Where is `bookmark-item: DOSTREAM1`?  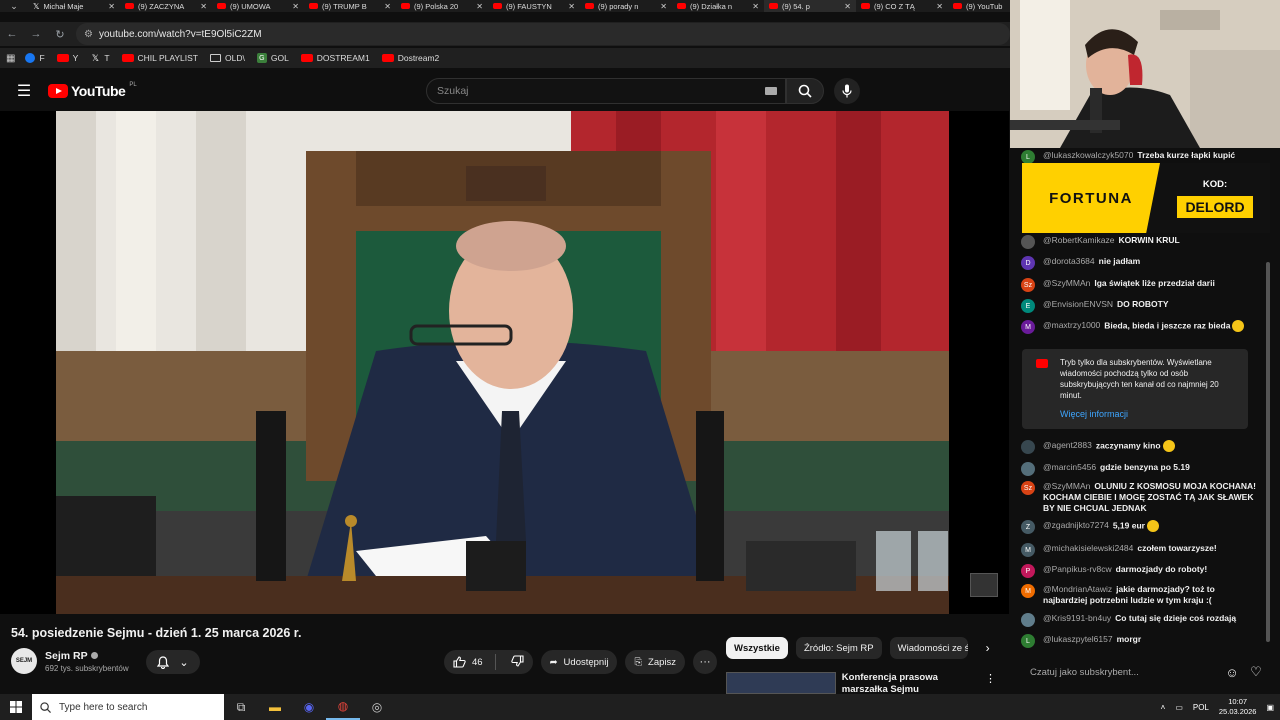
bookmark-item: DOSTREAM1 is located at coordinates (335, 58).